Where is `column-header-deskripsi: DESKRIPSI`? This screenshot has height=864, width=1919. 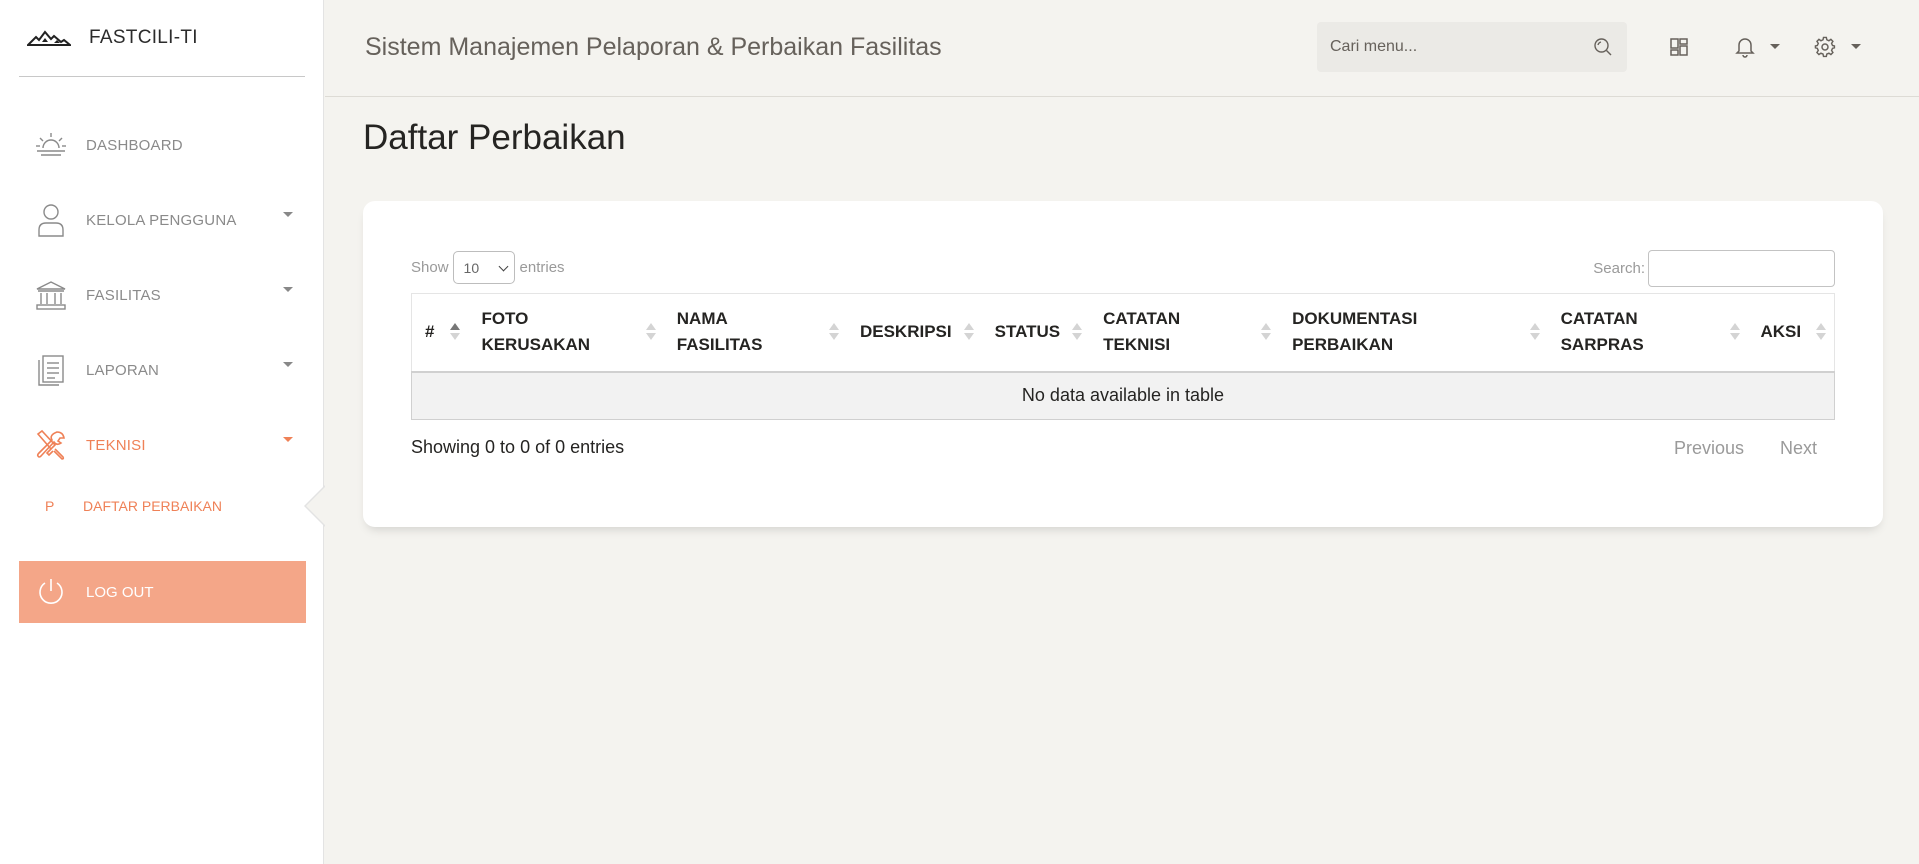
column-header-deskripsi: DESKRIPSI is located at coordinates (914, 333).